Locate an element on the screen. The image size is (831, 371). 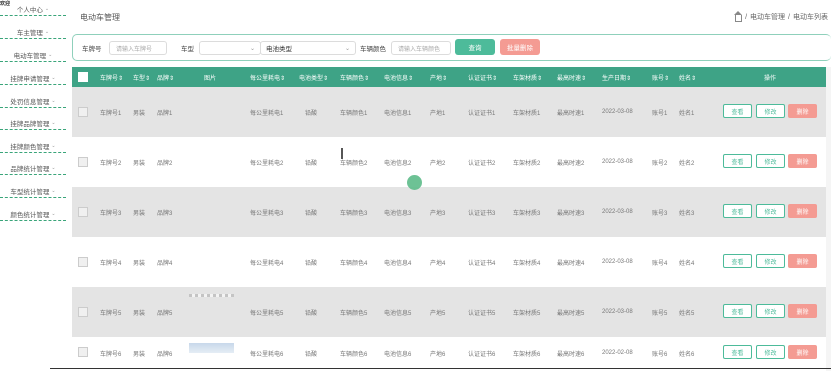
batch-delete-button: 批量删除 is located at coordinates (520, 47).